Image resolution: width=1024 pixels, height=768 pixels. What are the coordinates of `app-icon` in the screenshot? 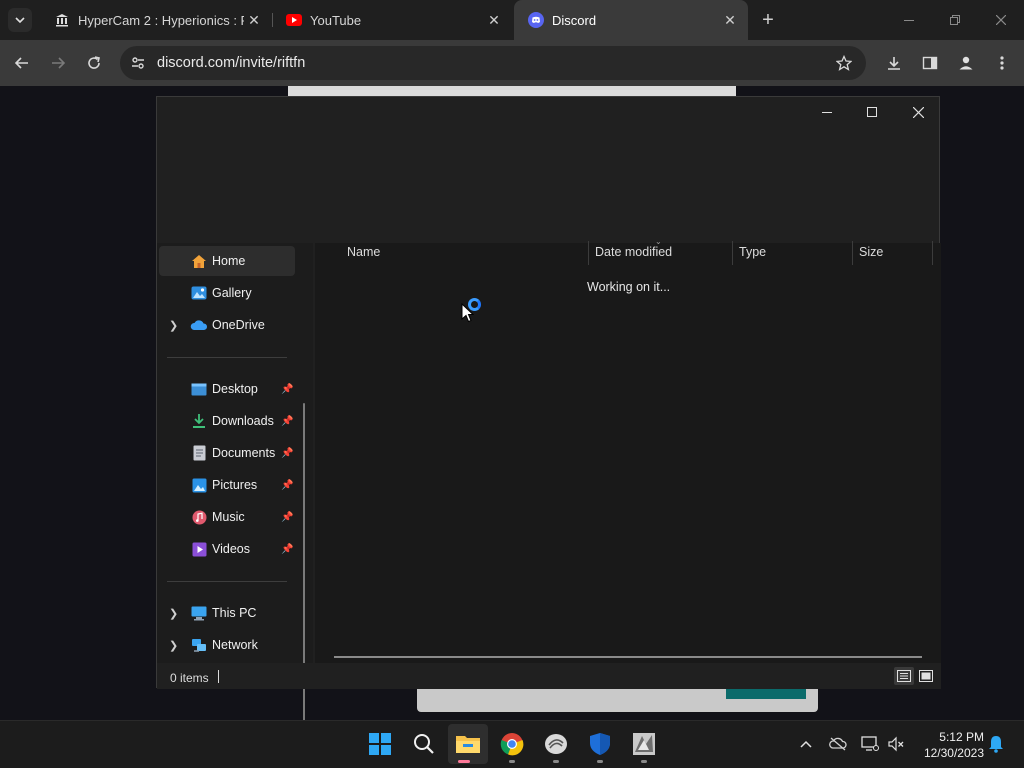 It's located at (556, 744).